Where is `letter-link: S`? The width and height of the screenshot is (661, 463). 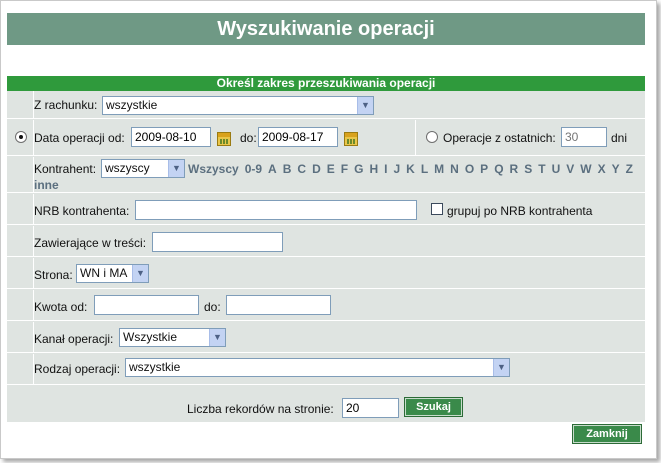
letter-link: S is located at coordinates (528, 169).